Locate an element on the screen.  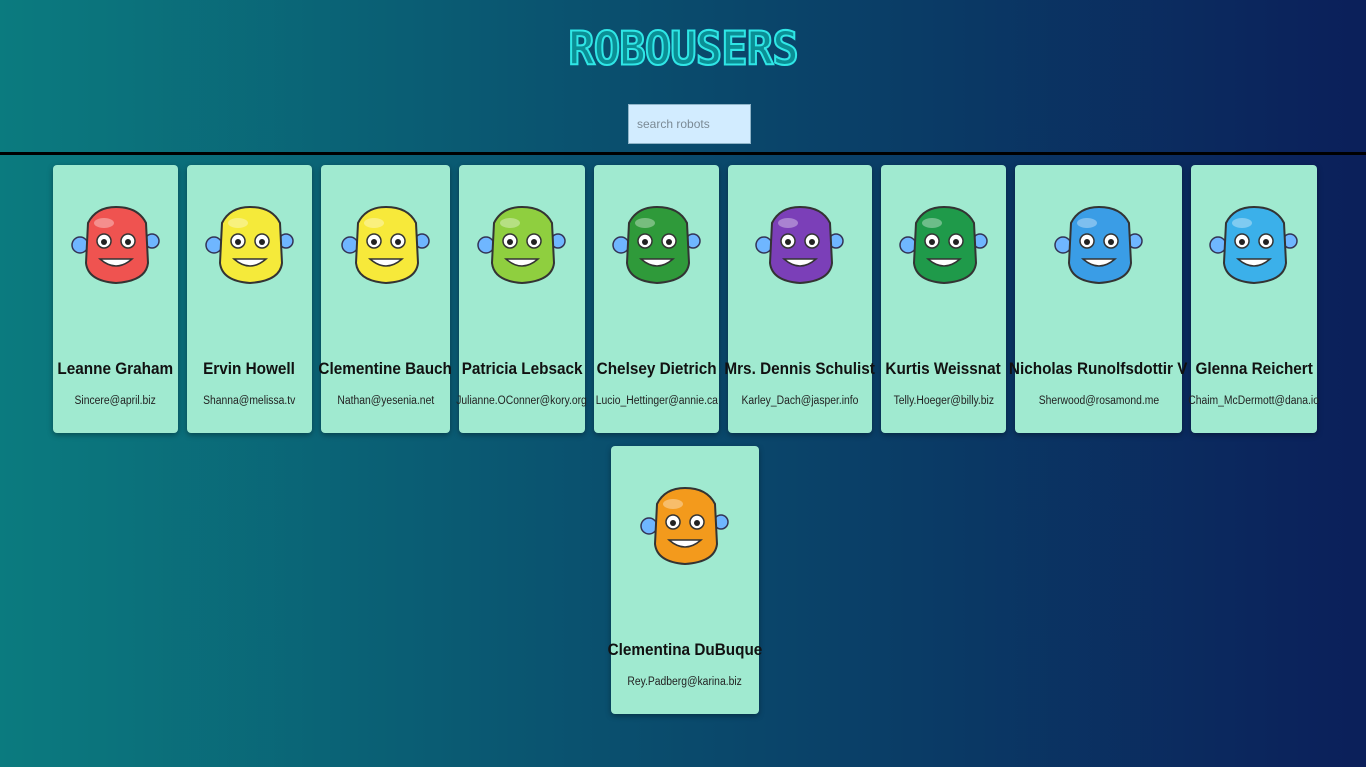
robot-name: Leanne Graham is located at coordinates (115, 368).